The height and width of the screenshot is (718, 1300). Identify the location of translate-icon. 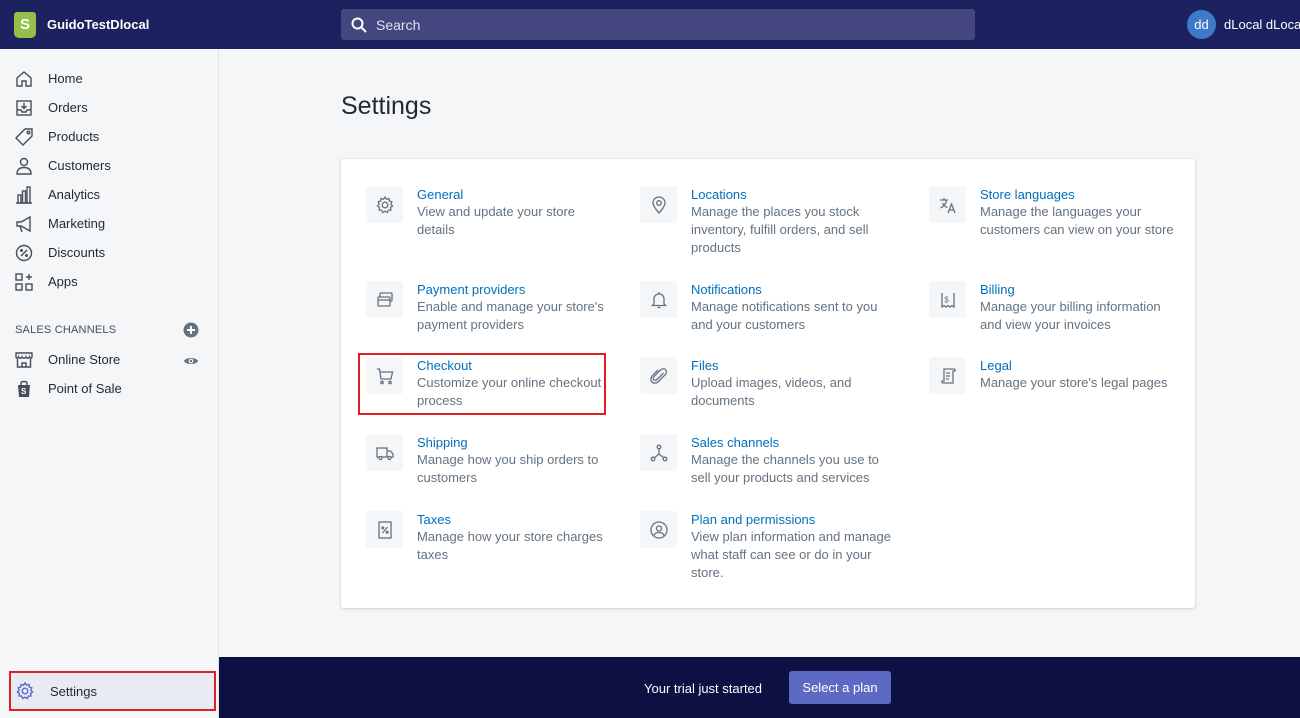
(947, 204).